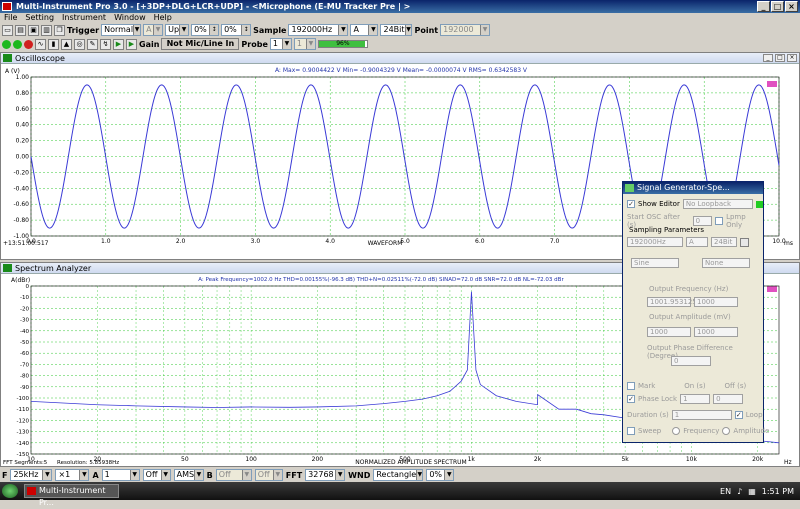 Image resolution: width=800 pixels, height=509 pixels. I want to click on oscilloscope-minimize-button: _, so click(768, 58).